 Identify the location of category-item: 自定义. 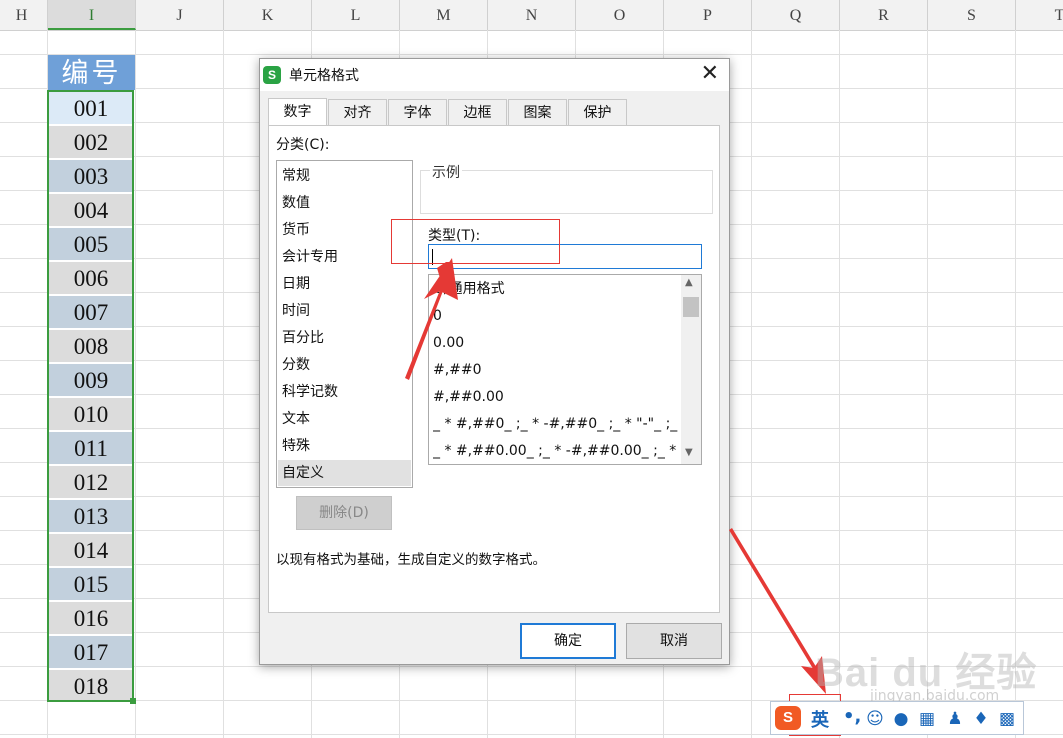
(344, 473).